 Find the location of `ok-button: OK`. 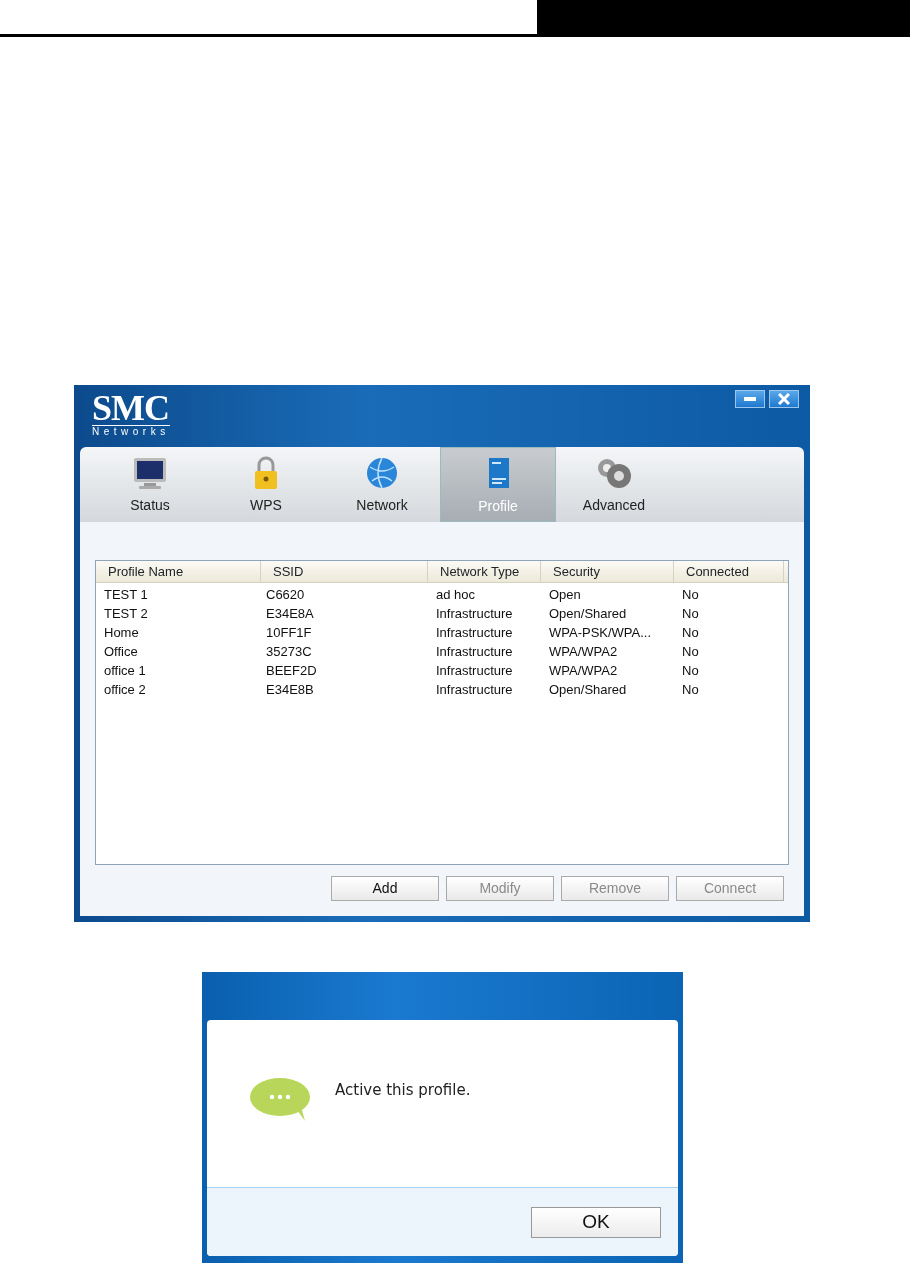

ok-button: OK is located at coordinates (596, 1222).